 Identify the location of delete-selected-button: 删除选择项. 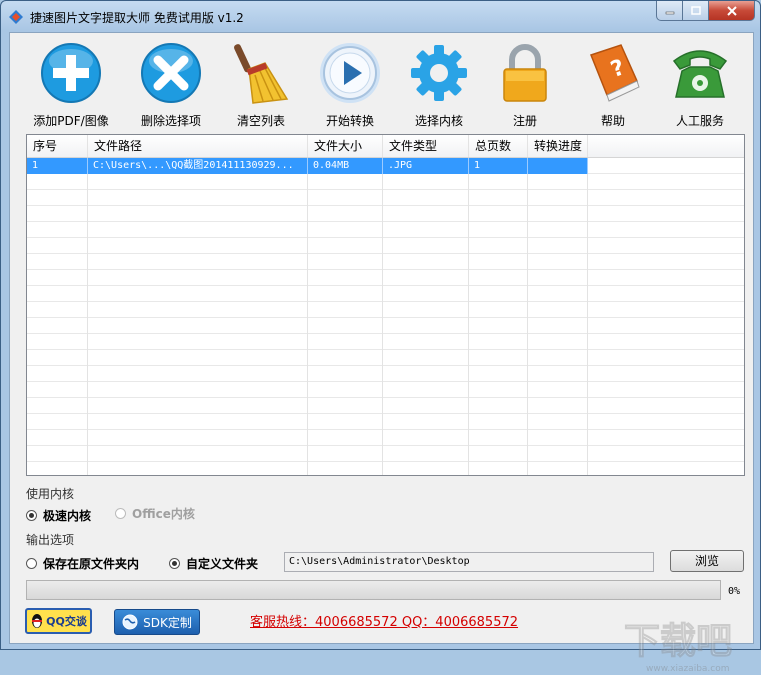
(171, 85).